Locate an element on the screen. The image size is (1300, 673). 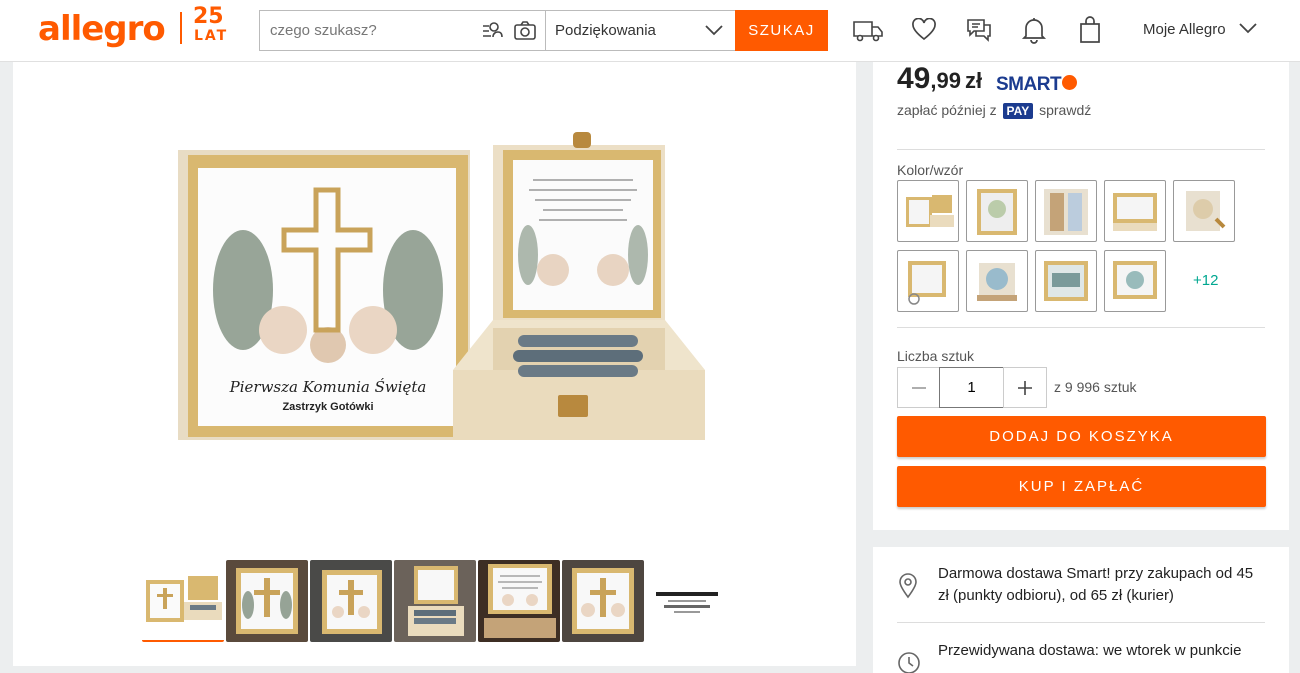
quantity-label: Liczba sztuk is located at coordinates (936, 356).